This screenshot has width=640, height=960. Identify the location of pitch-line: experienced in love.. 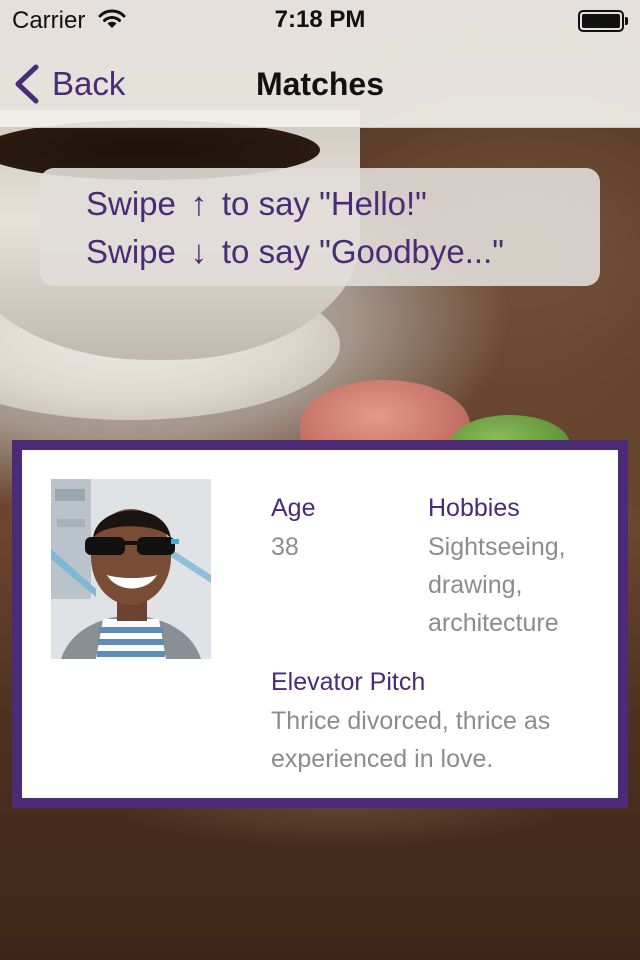
(382, 759).